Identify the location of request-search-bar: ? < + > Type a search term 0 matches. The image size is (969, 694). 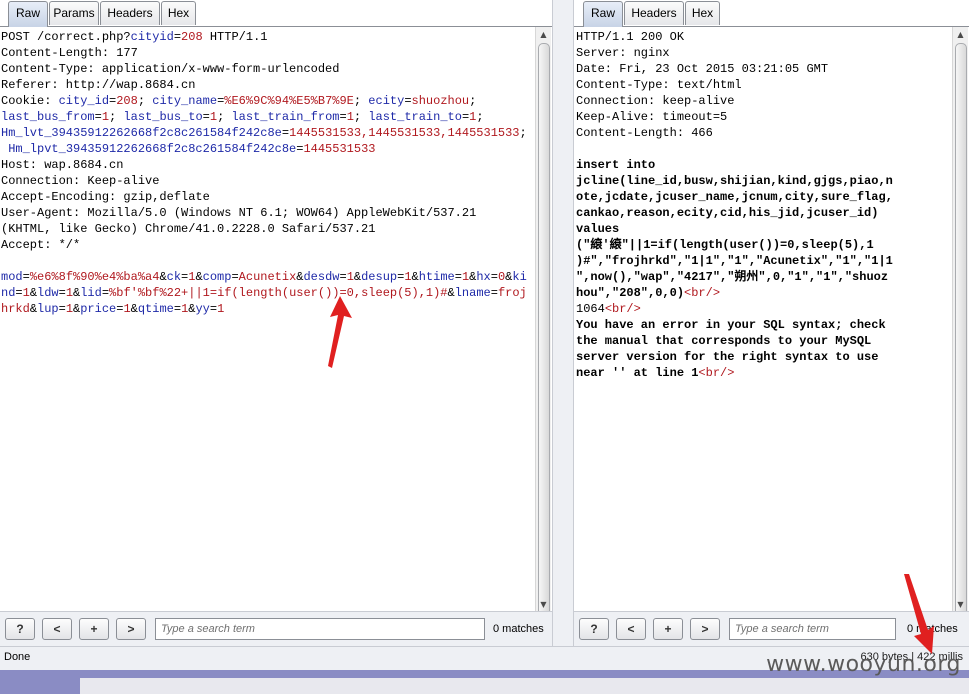
(276, 628).